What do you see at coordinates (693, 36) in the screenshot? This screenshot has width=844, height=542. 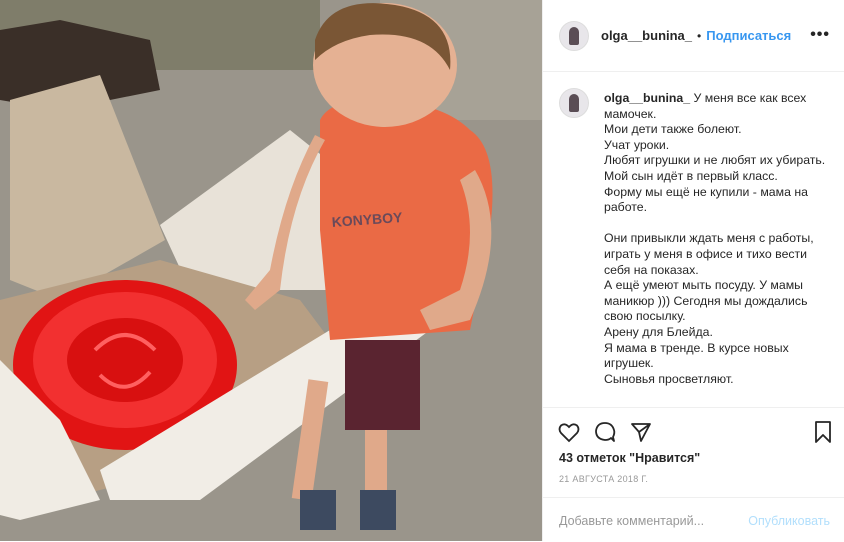 I see `post-header: olga__bunina_ • Подписаться •••` at bounding box center [693, 36].